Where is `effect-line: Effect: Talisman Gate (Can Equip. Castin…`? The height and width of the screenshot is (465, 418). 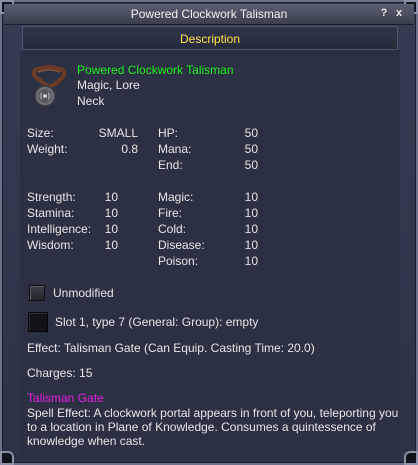 effect-line: Effect: Talisman Gate (Can Equip. Castin… is located at coordinates (171, 348).